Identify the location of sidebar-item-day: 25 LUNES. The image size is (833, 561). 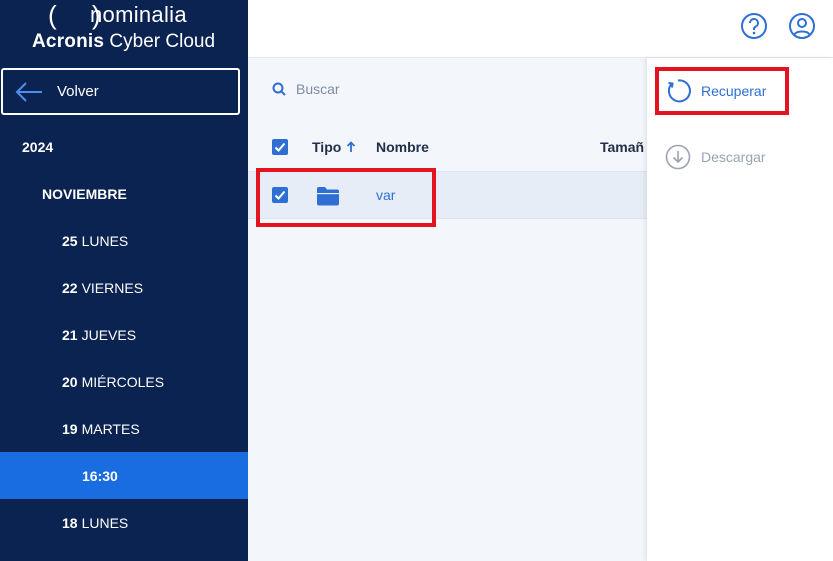
(124, 240).